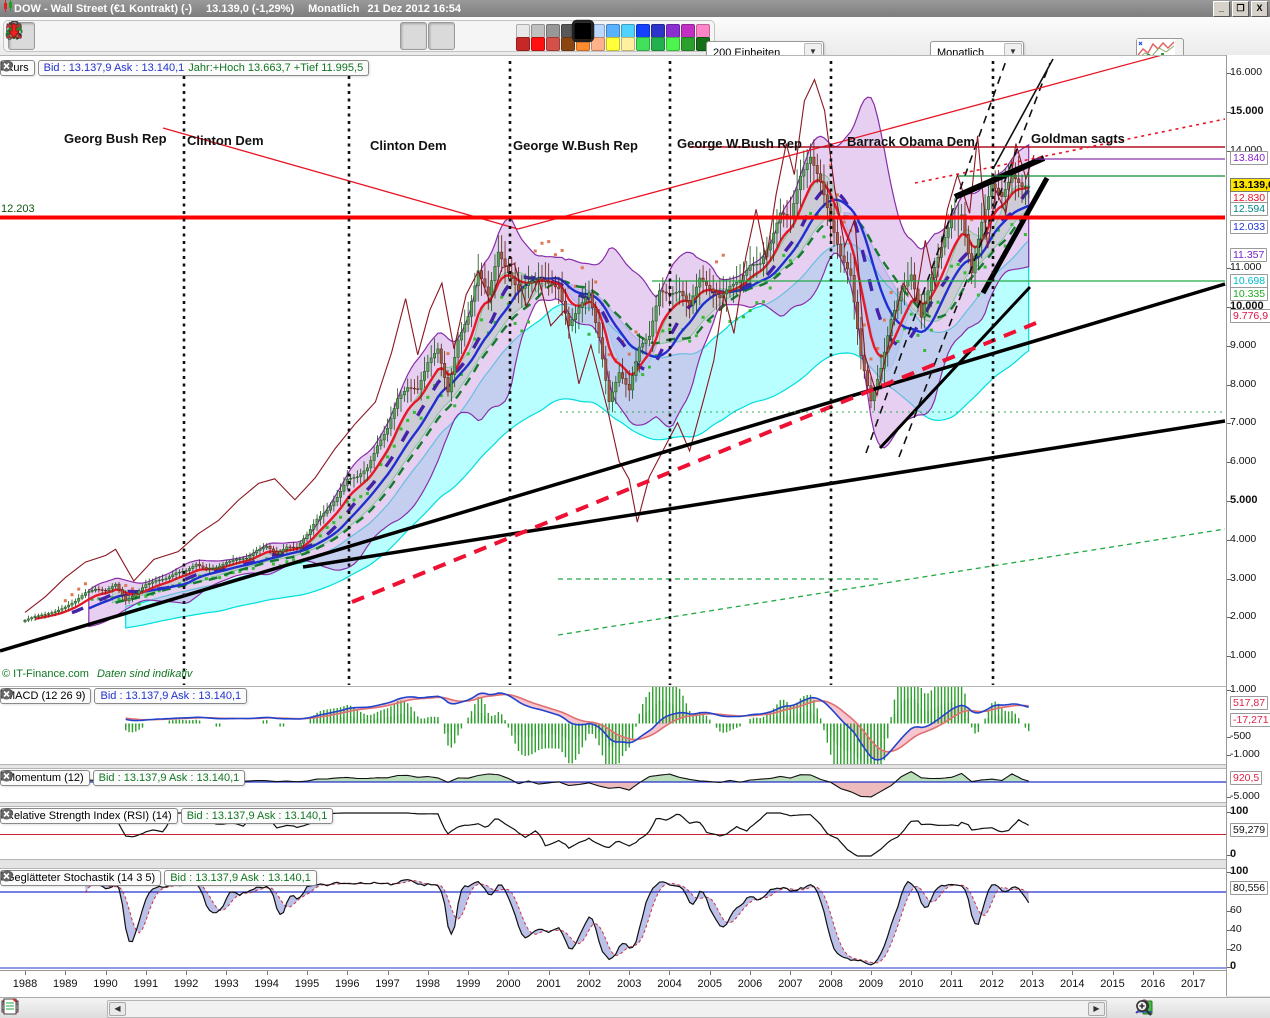 This screenshot has height=1018, width=1270. What do you see at coordinates (1239, 811) in the screenshot?
I see `axis-label: 100` at bounding box center [1239, 811].